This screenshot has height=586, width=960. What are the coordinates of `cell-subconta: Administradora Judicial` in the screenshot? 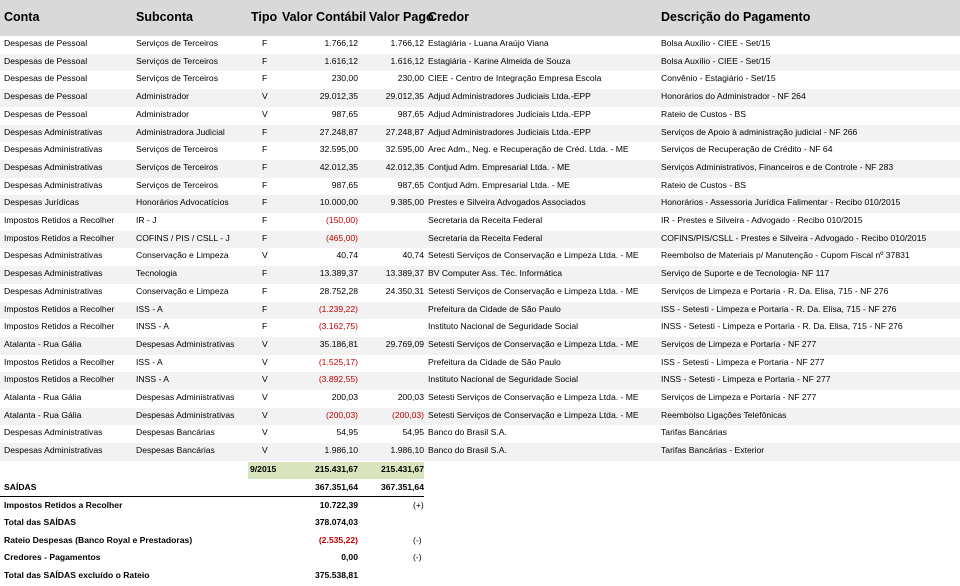 It's located at (180, 131).